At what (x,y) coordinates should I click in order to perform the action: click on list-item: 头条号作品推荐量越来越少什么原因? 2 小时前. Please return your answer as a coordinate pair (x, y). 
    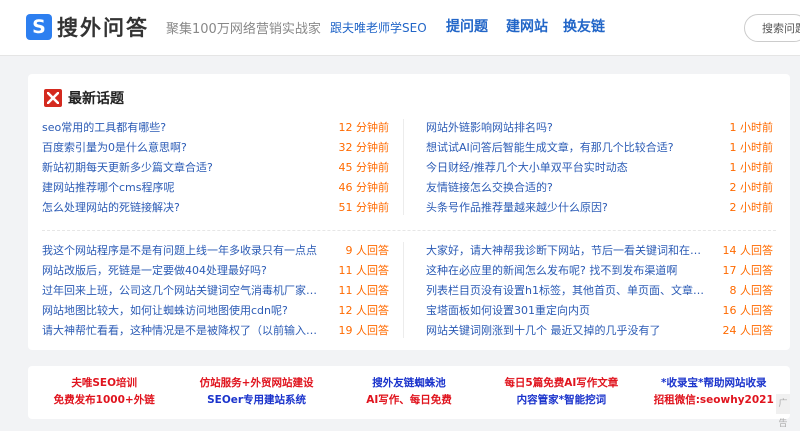
    Looking at the image, I should click on (599, 207).